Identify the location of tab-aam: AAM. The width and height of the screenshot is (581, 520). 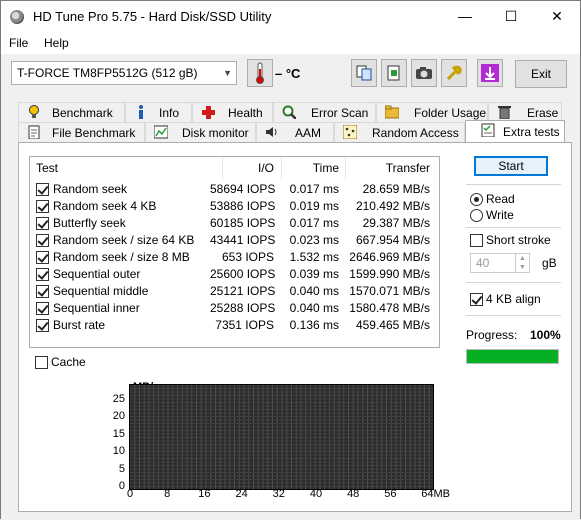
(295, 132).